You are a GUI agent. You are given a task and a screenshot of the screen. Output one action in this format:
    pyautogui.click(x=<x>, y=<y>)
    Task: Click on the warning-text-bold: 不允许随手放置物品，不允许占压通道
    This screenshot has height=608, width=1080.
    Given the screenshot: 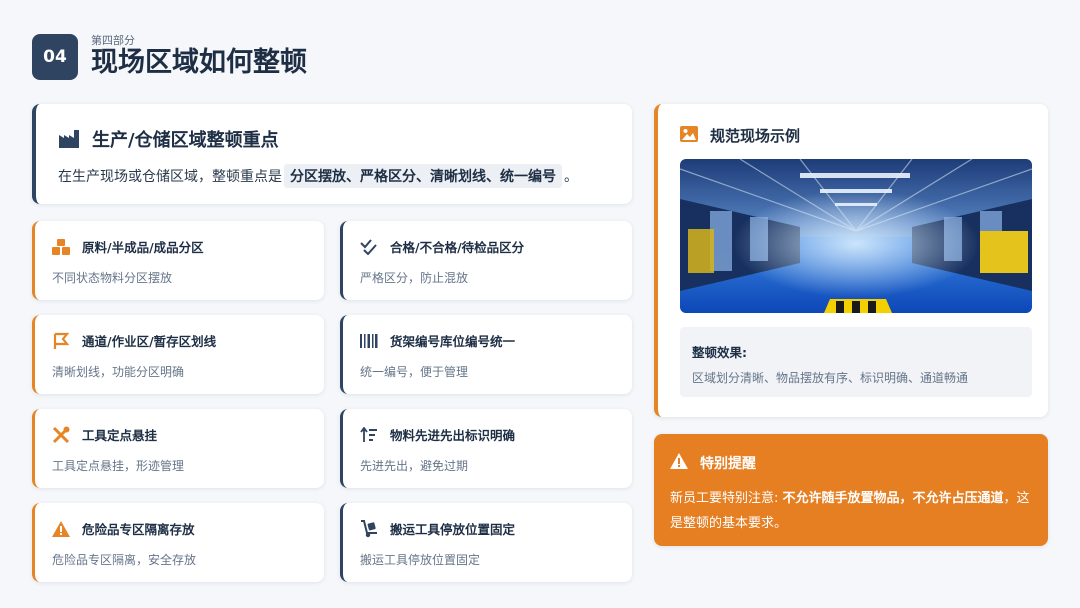 What is the action you would take?
    pyautogui.click(x=893, y=498)
    